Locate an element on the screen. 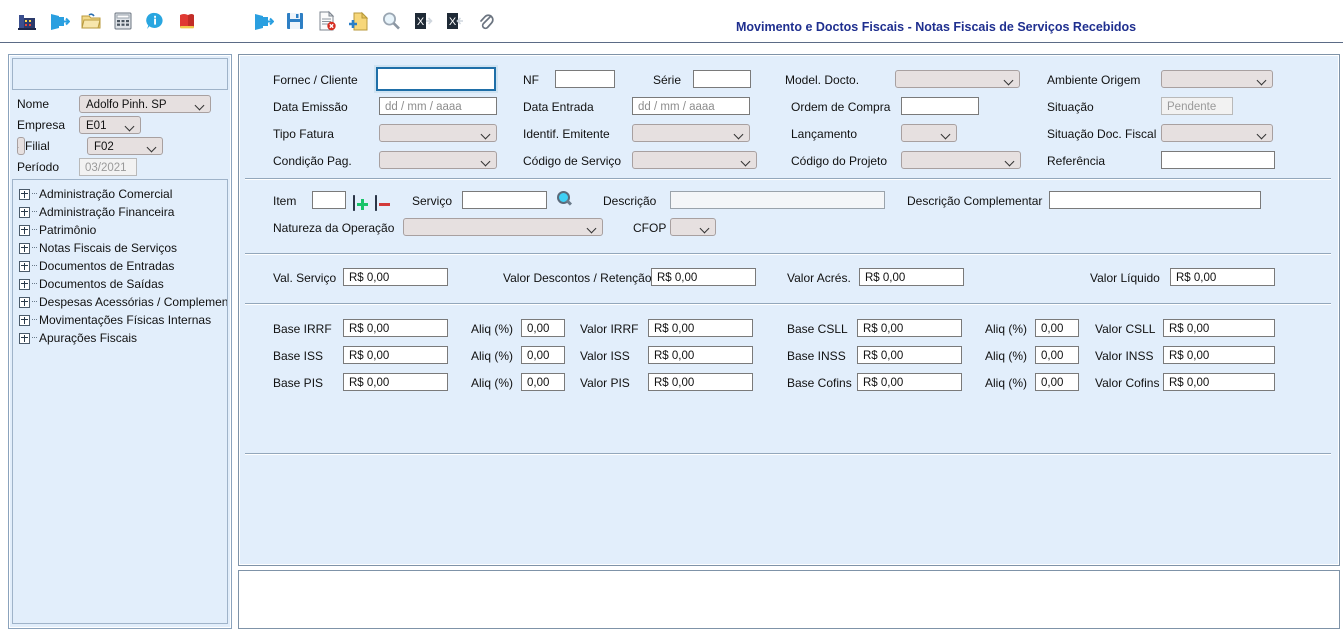 Image resolution: width=1343 pixels, height=629 pixels. tree-item-administracao-comercial: Administração Comercial is located at coordinates (120, 194).